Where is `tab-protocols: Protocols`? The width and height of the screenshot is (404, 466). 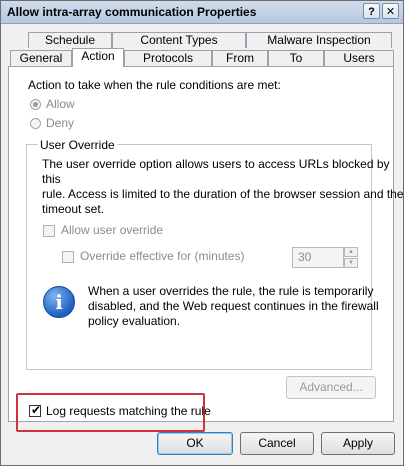
tab-protocols: Protocols is located at coordinates (168, 58).